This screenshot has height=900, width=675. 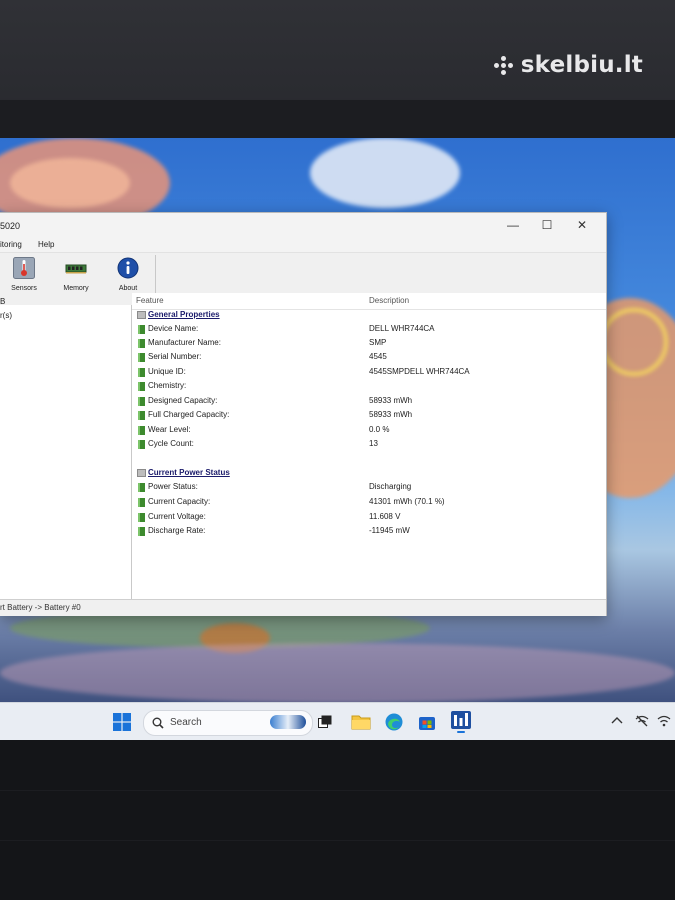 I want to click on table-row: Current Capacity: 41301 mWh (70.1 %), so click(x=369, y=503).